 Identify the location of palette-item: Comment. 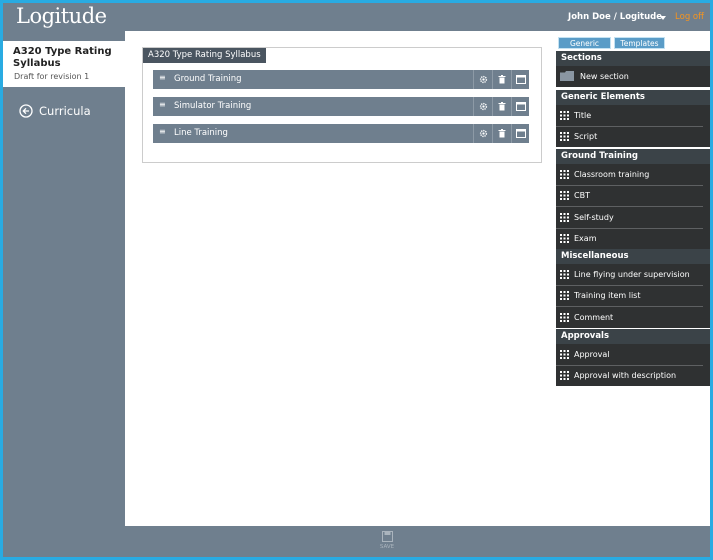
(629, 317).